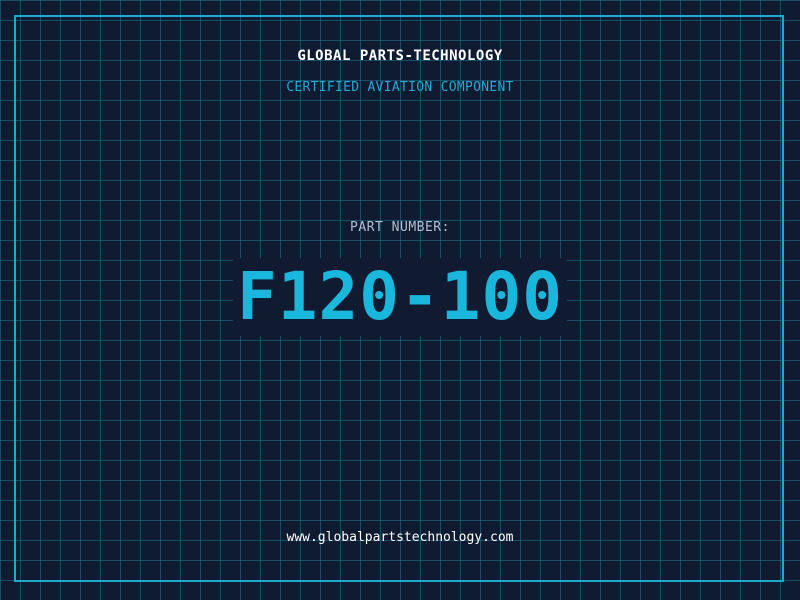  I want to click on part-number-label: PART NUMBER:, so click(400, 227).